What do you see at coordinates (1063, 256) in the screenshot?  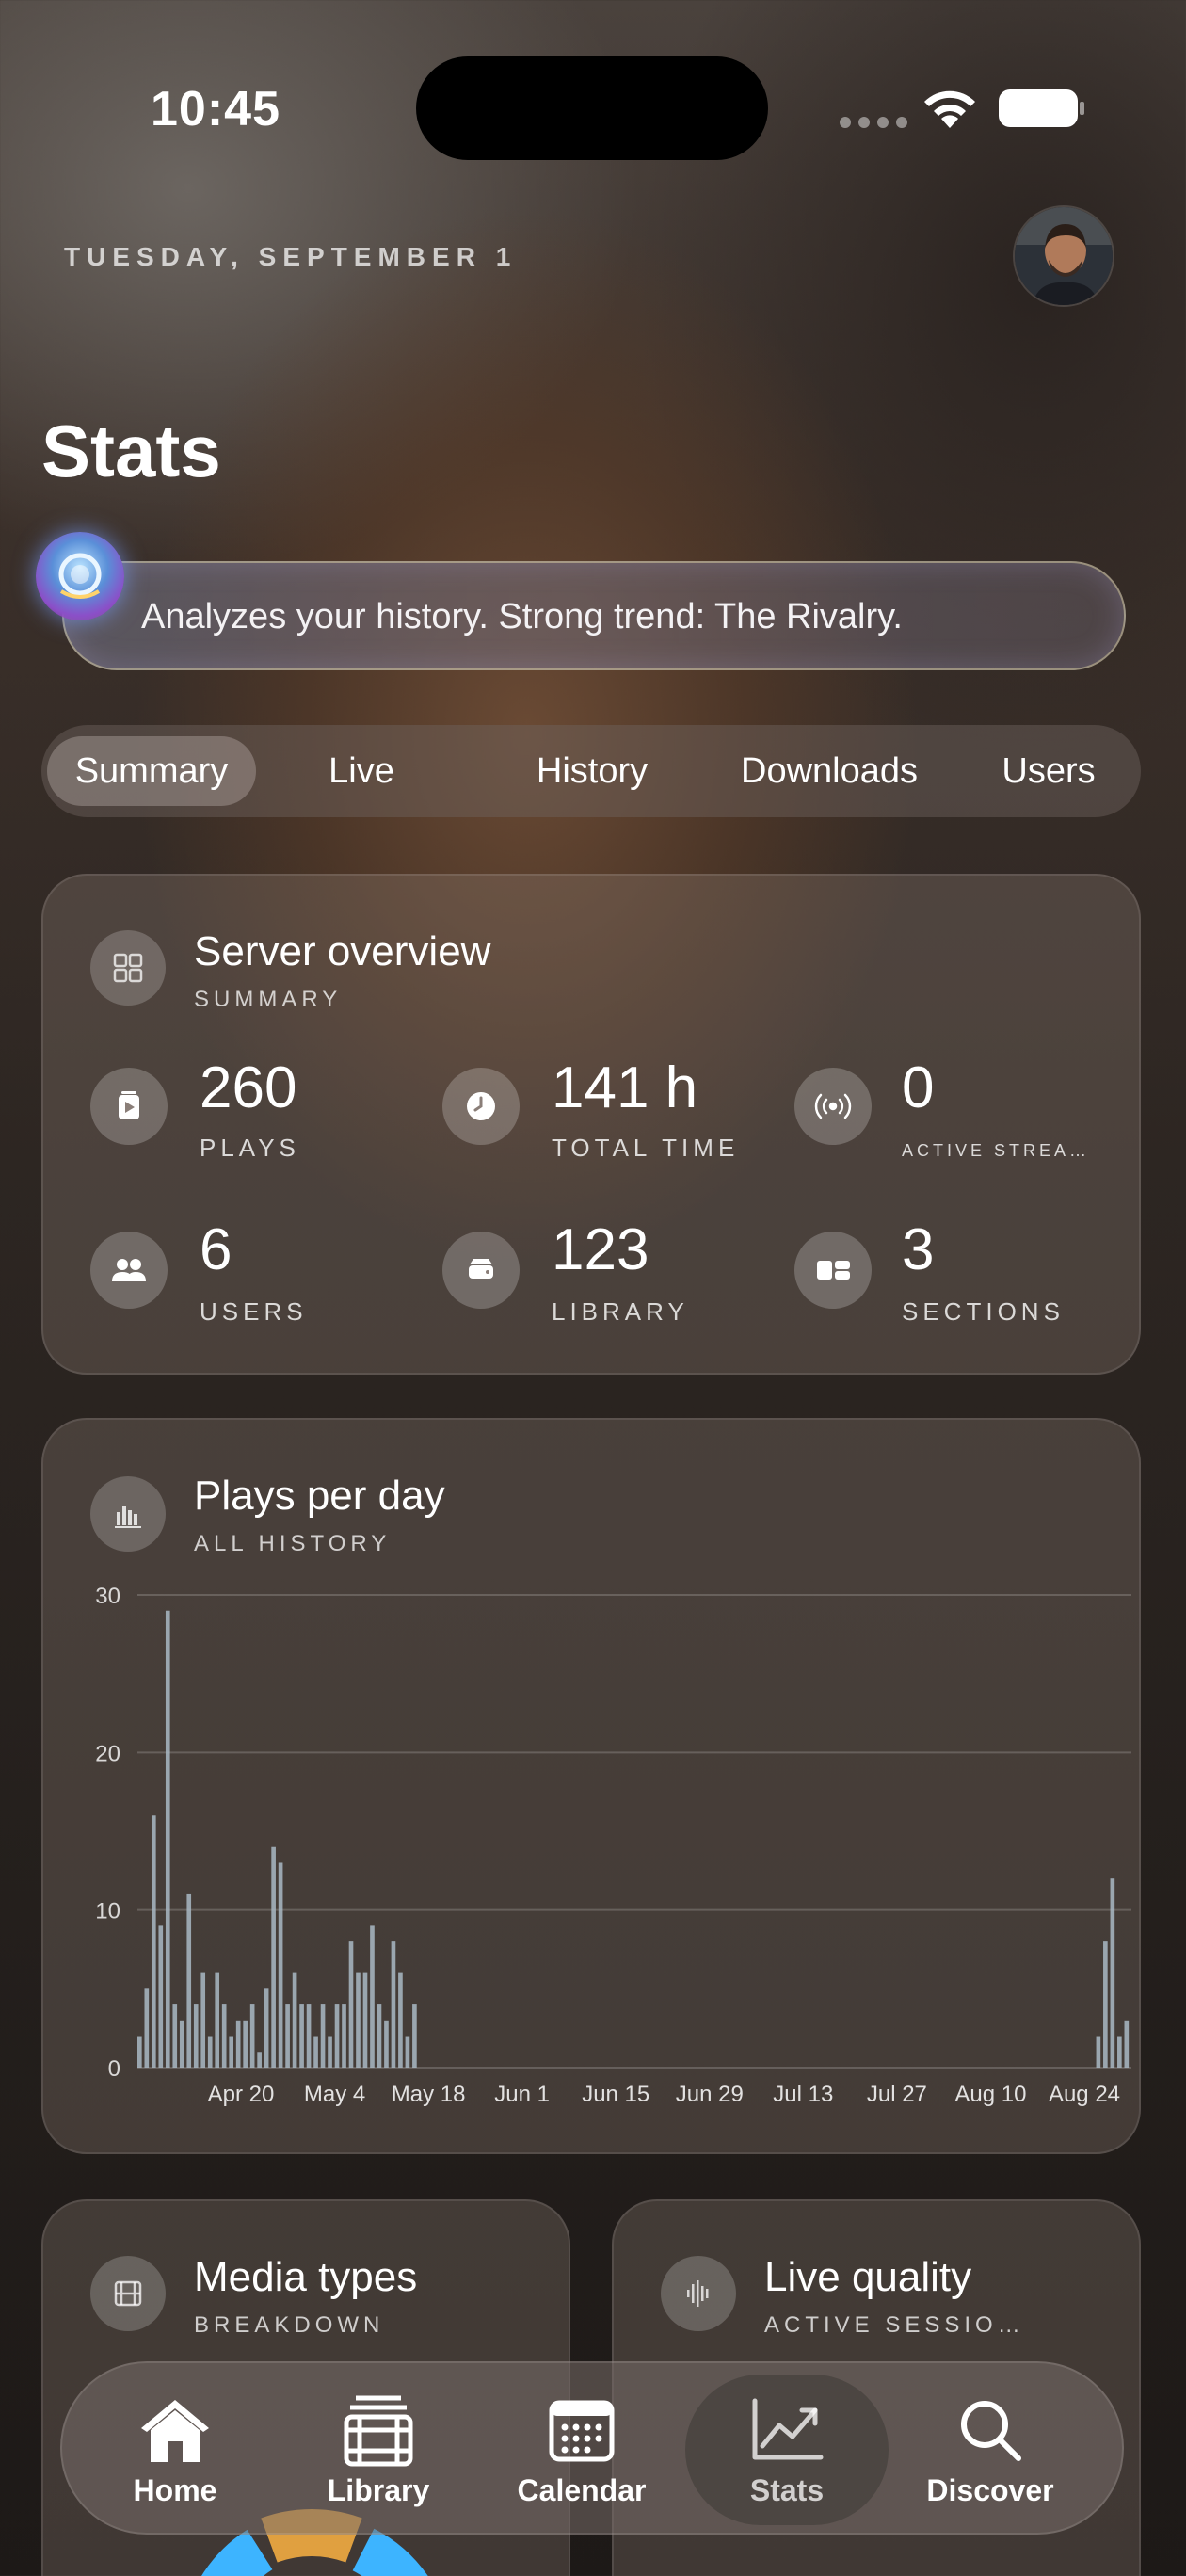 I see `avatar` at bounding box center [1063, 256].